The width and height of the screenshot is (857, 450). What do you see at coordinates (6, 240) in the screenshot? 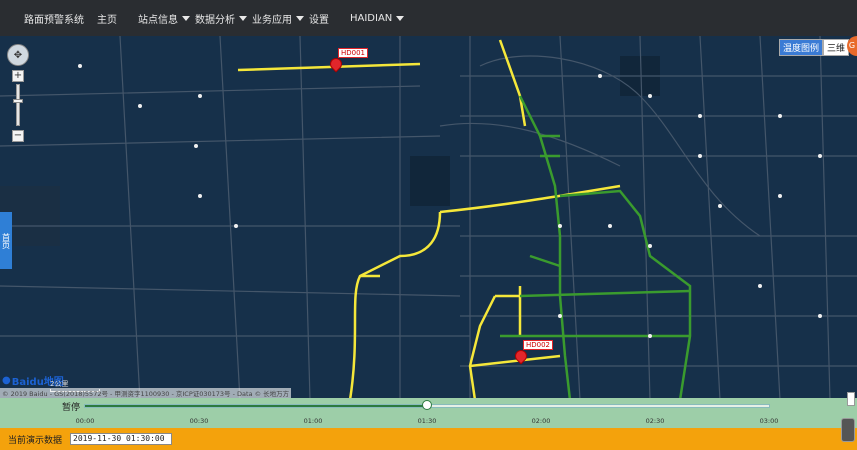
I see `left-side-tab: 首页` at bounding box center [6, 240].